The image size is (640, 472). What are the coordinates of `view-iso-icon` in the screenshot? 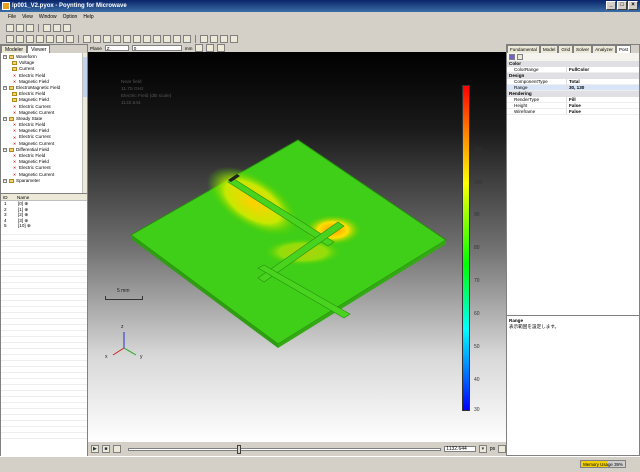 It's located at (87, 38).